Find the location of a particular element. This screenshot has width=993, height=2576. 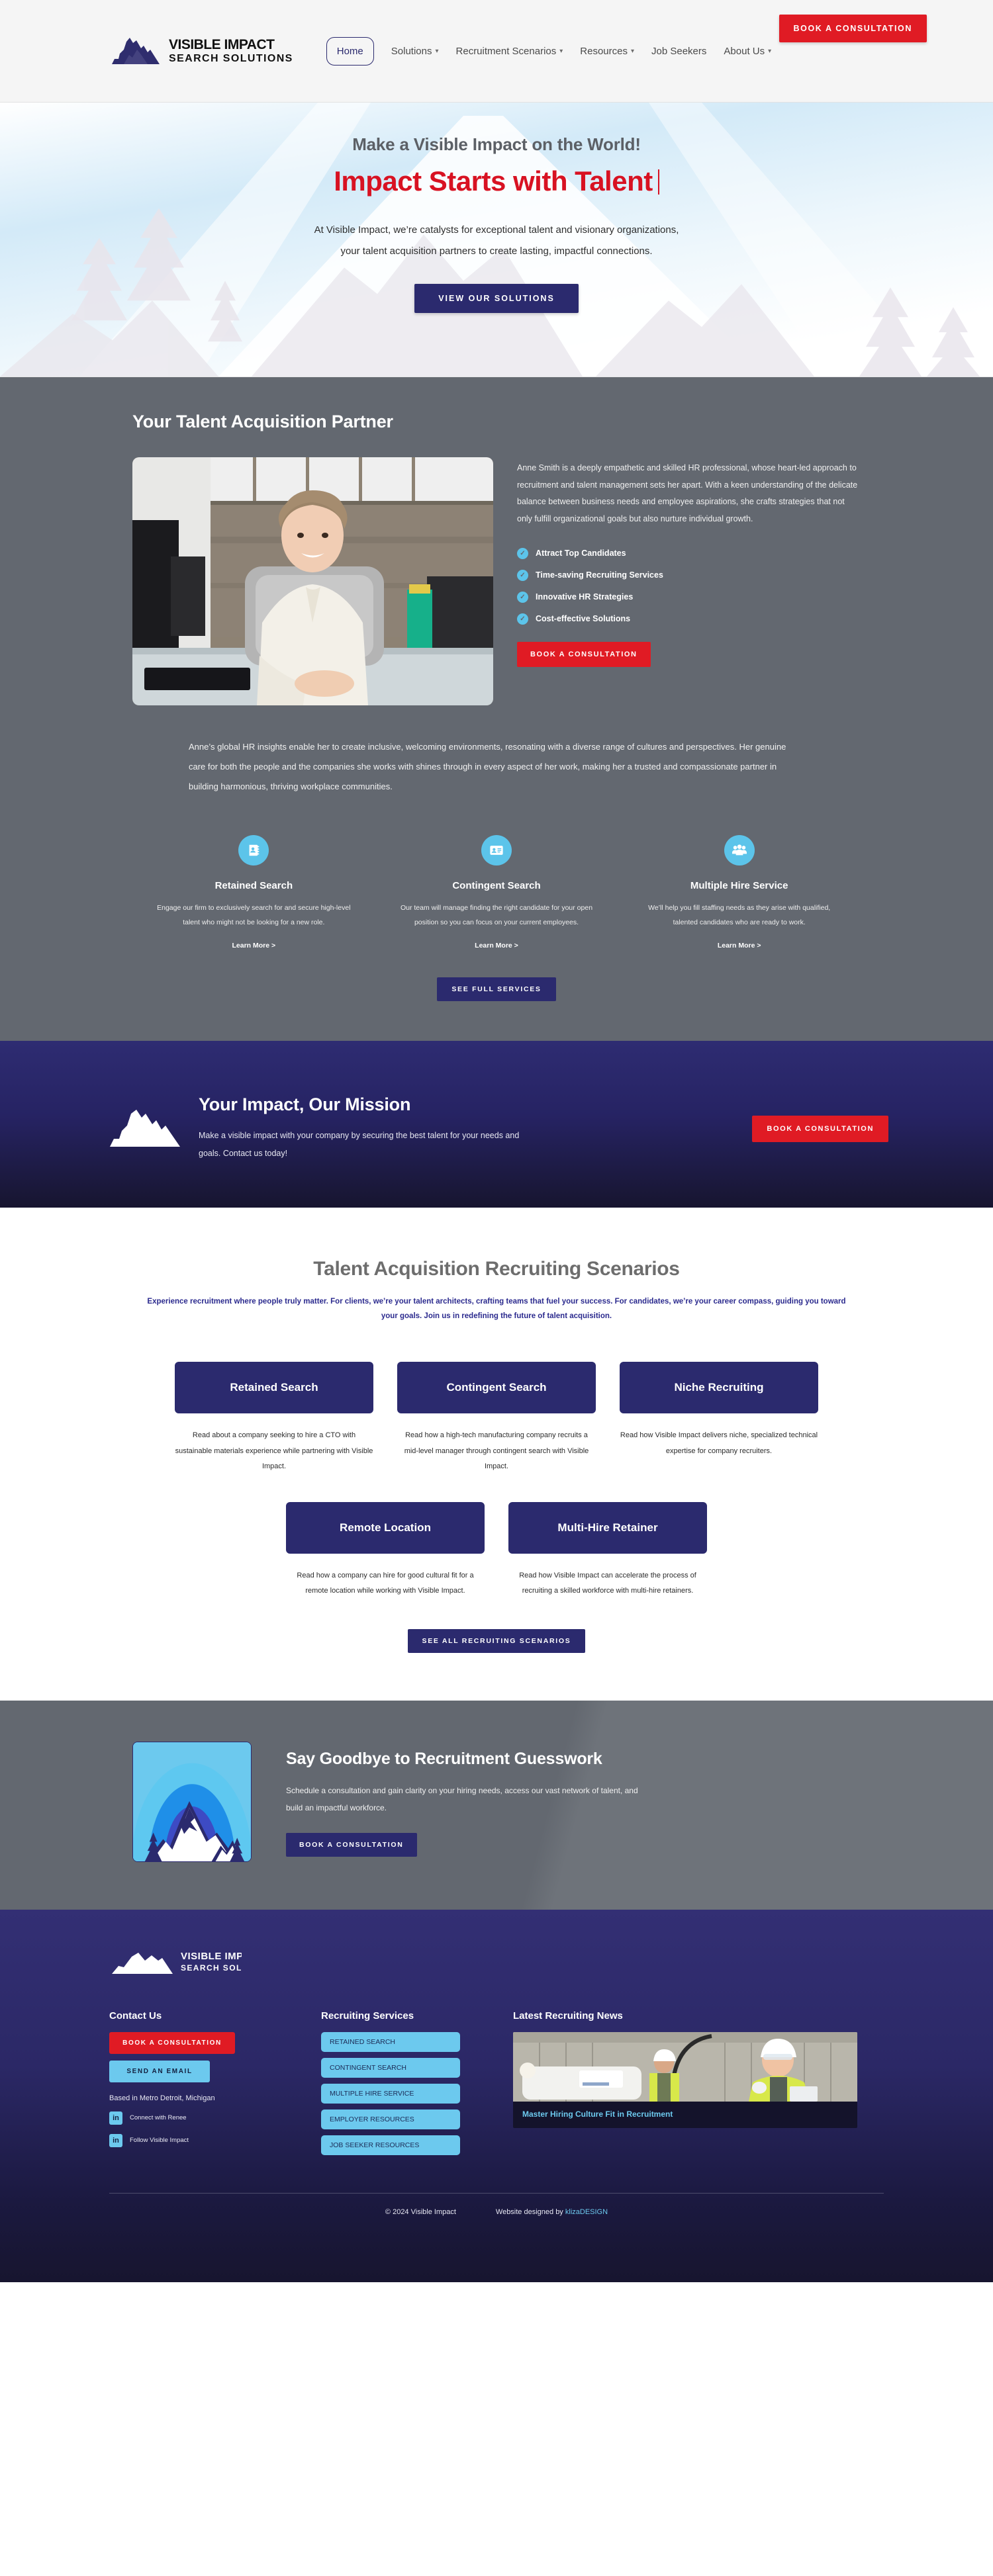

factory-workers-photo is located at coordinates (685, 2066).